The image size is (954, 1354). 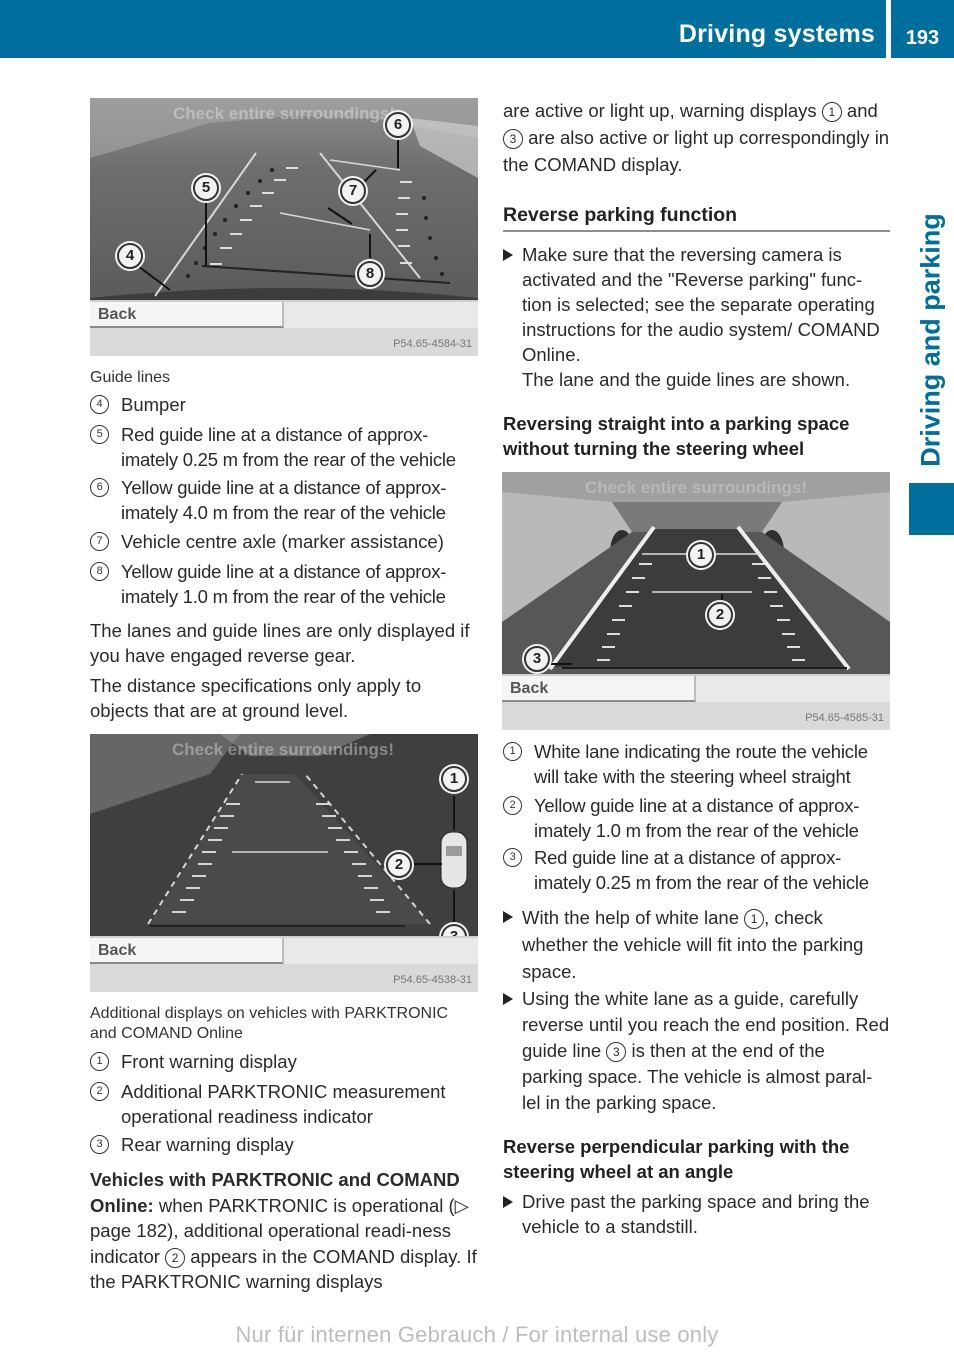 What do you see at coordinates (370, 274) in the screenshot?
I see `callout-8: 8` at bounding box center [370, 274].